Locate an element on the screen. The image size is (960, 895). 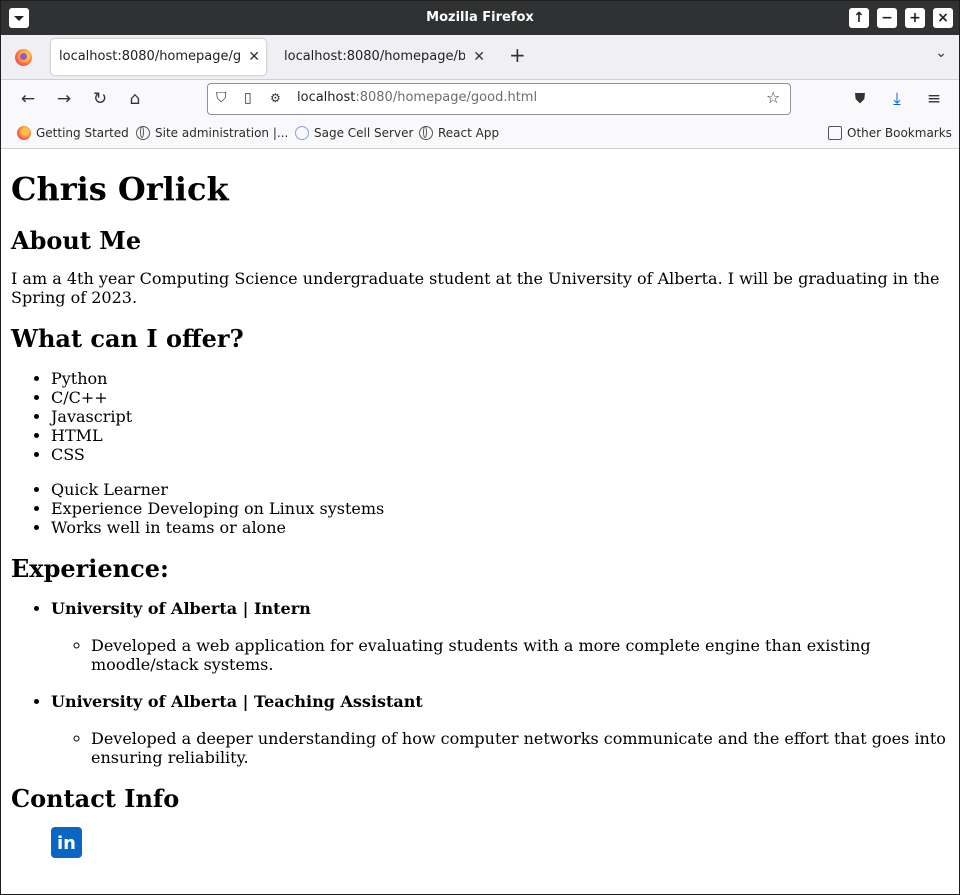
shield-icon: ⛉ is located at coordinates (221, 98).